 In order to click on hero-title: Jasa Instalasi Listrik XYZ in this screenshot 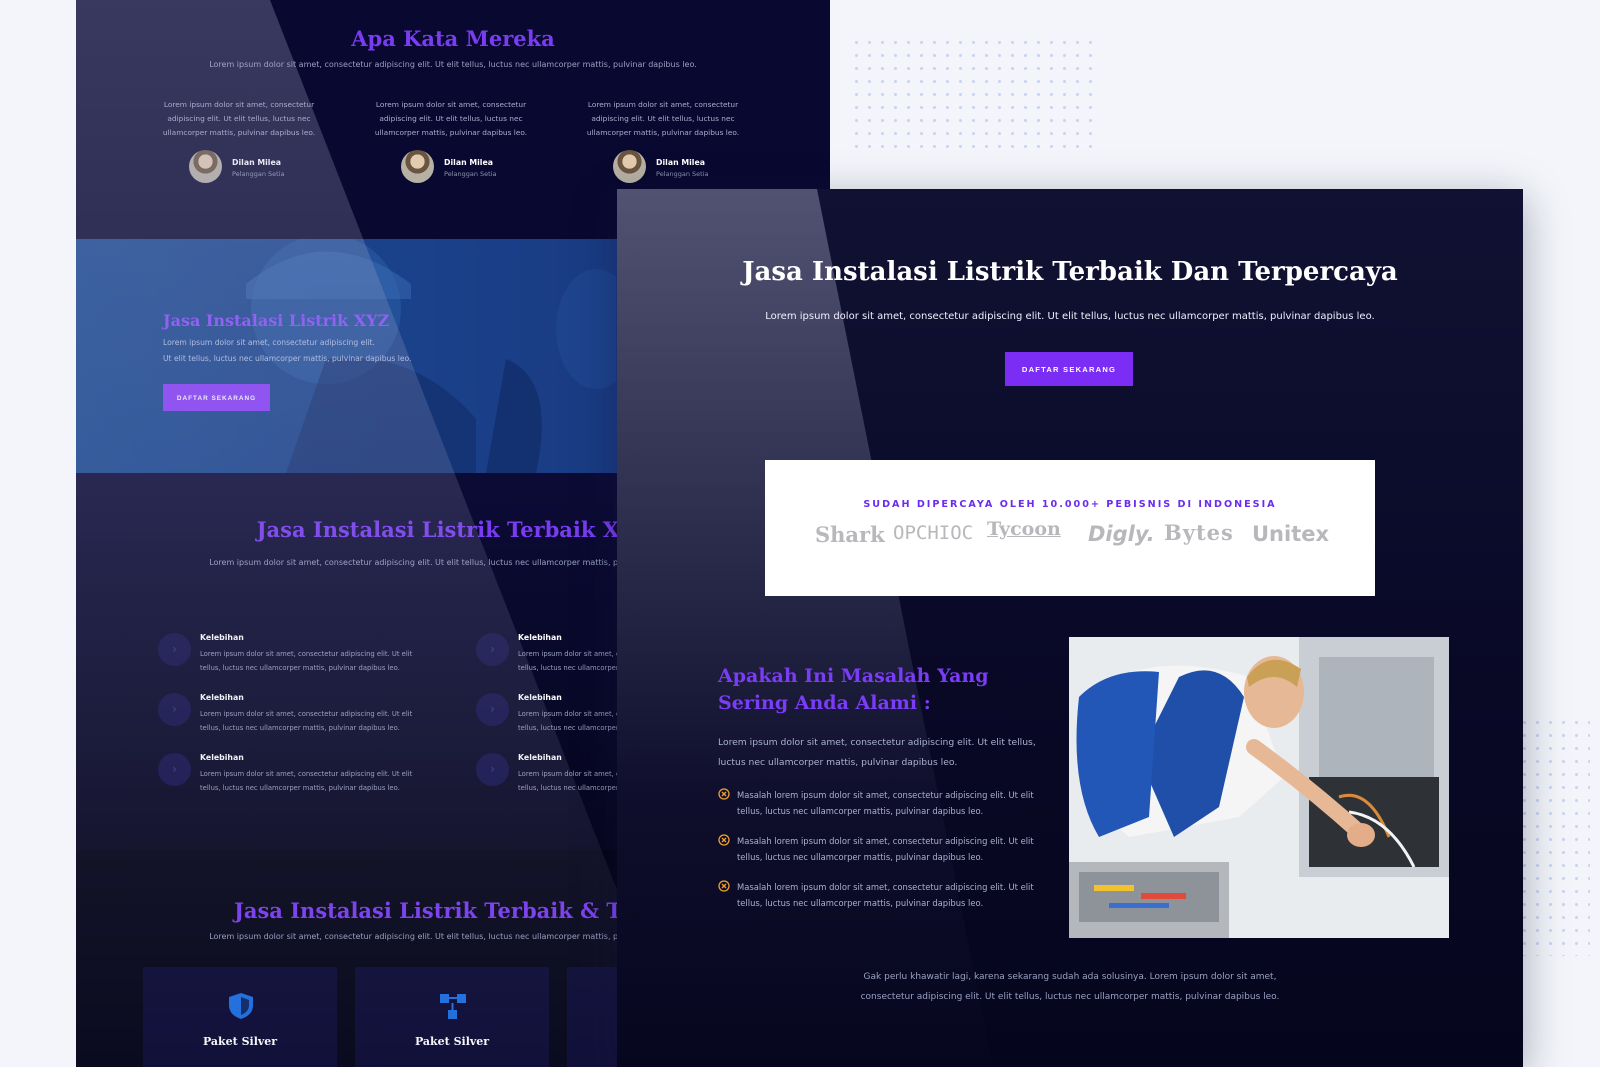, I will do `click(276, 320)`.